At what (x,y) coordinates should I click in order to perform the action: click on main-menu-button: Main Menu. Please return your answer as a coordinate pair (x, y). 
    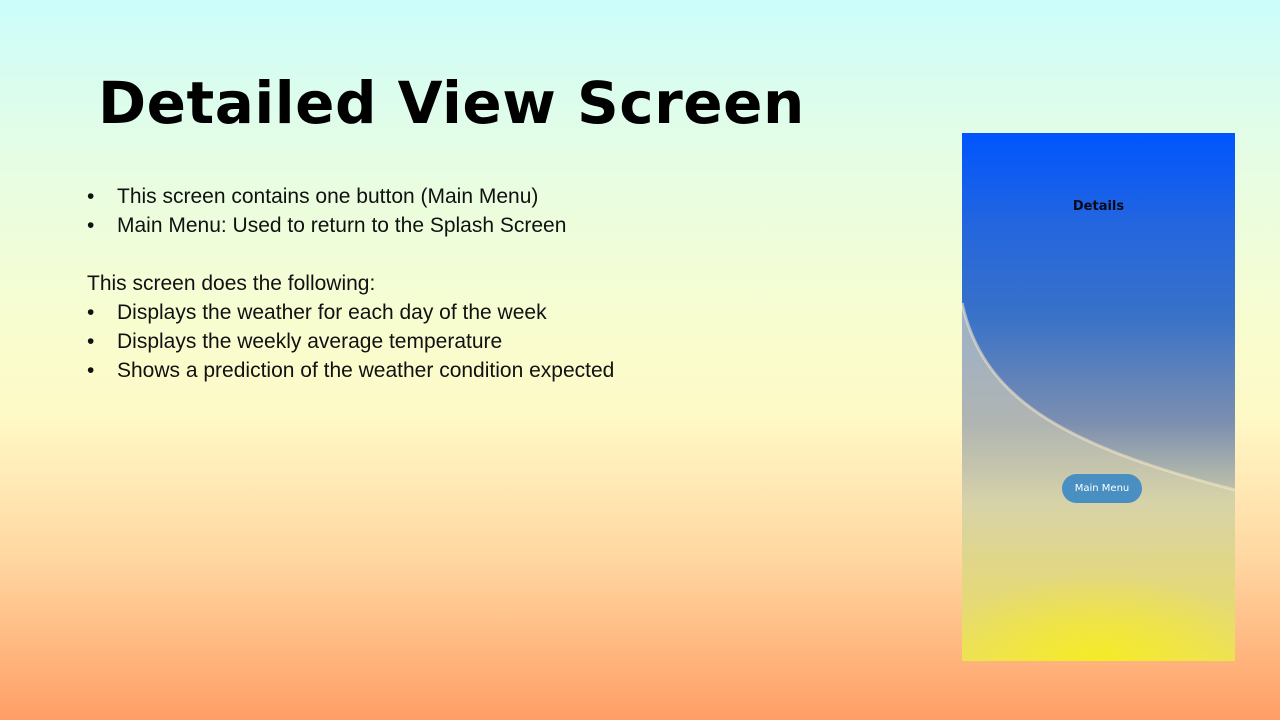
    Looking at the image, I should click on (1102, 488).